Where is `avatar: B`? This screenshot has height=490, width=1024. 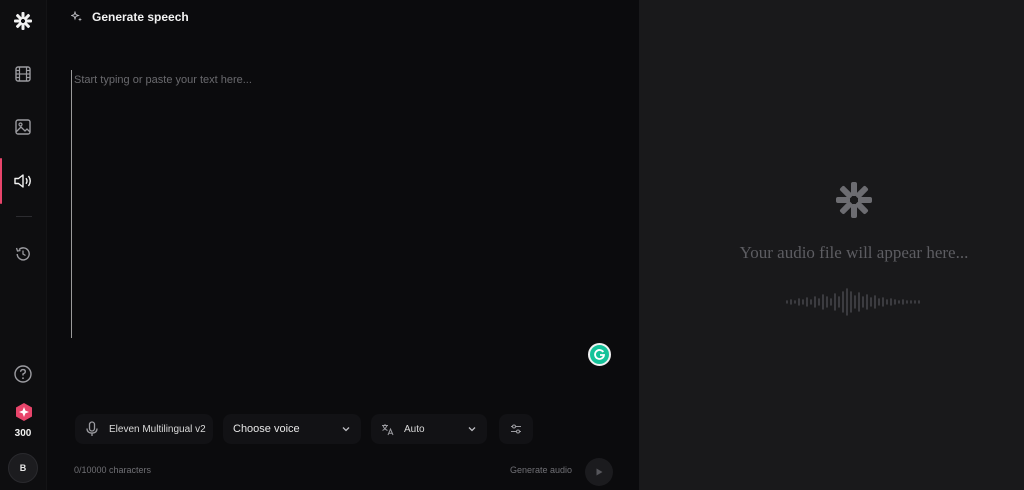 avatar: B is located at coordinates (23, 468).